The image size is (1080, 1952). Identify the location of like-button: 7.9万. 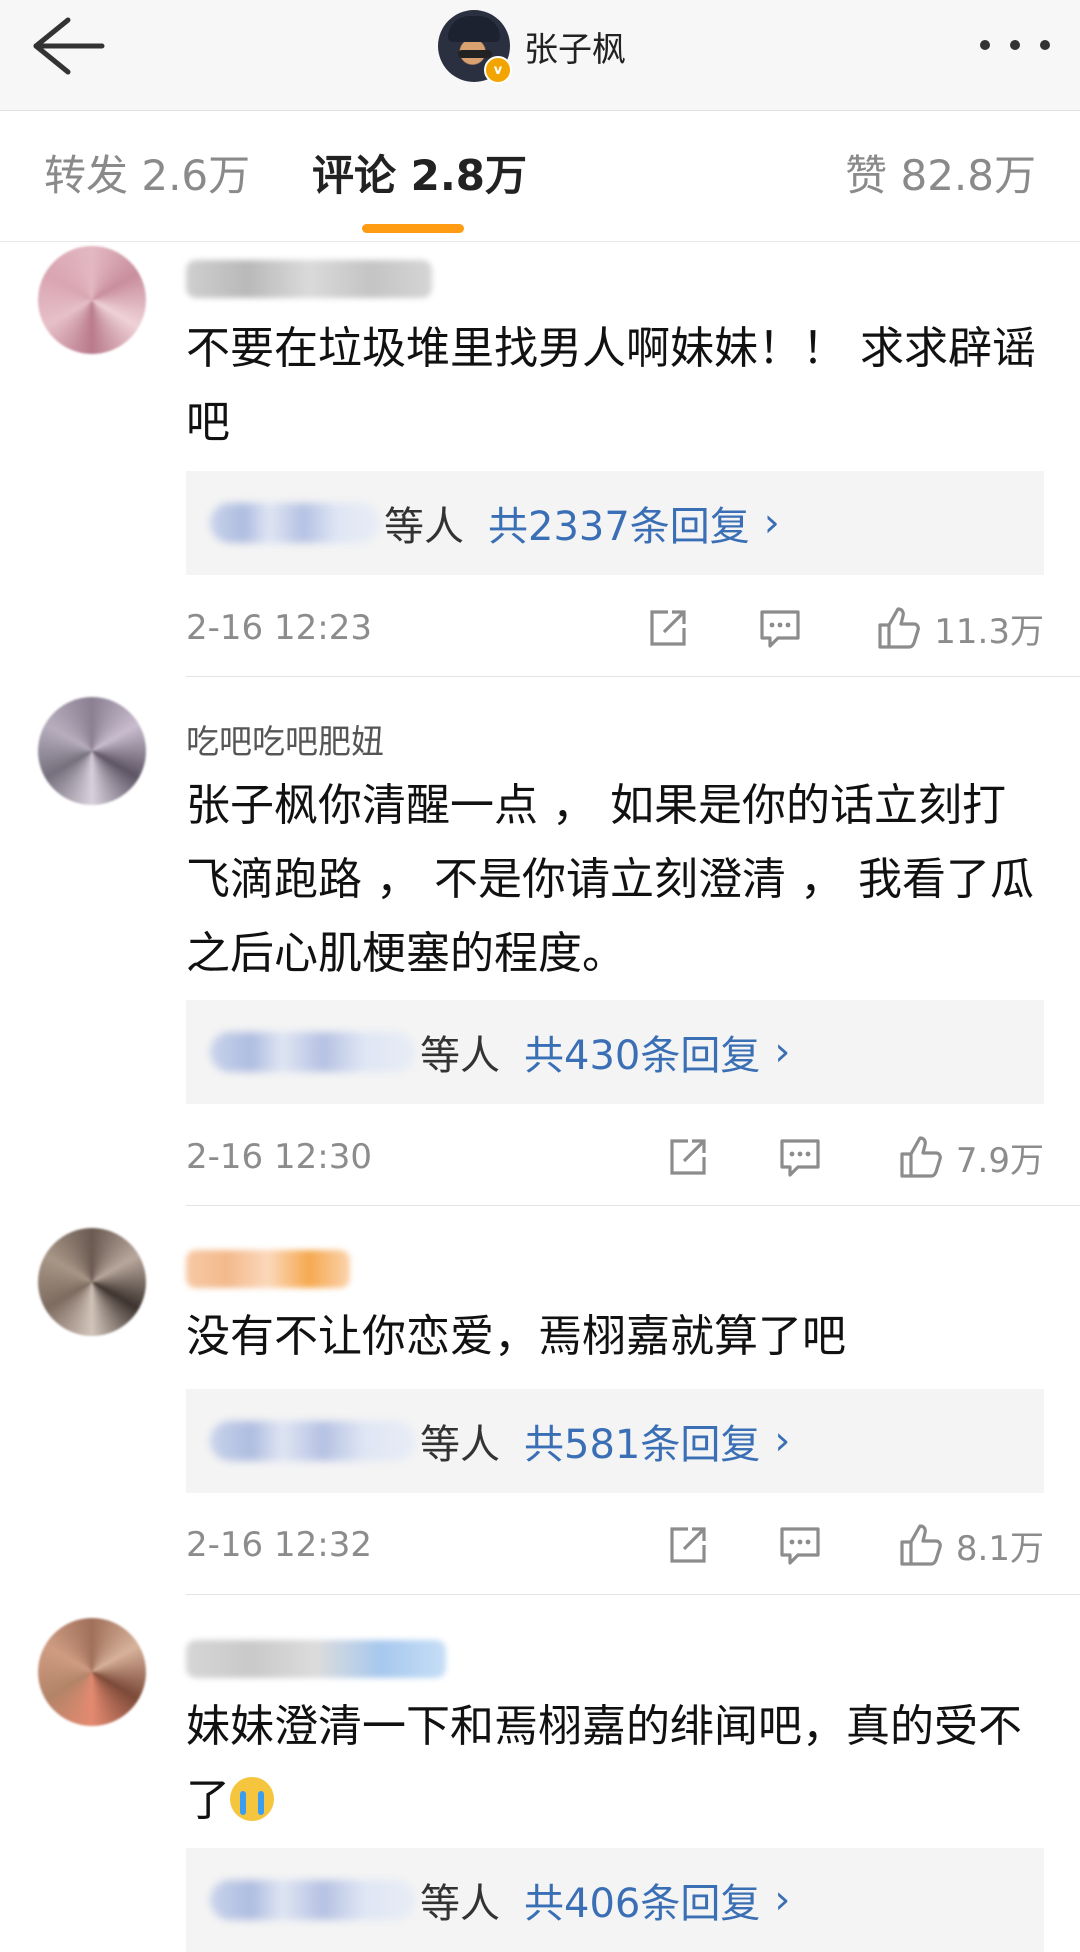
(971, 1157).